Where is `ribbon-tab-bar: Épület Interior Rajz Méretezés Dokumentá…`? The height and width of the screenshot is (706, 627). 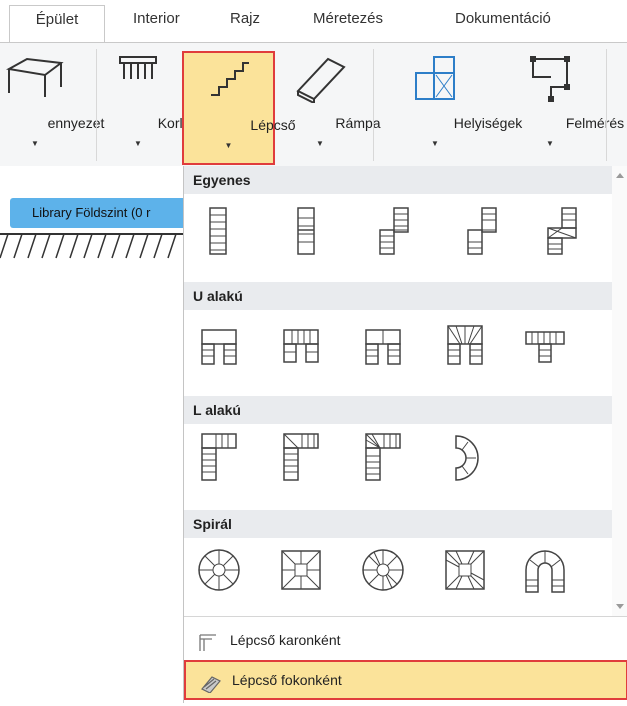
ribbon-tab-bar: Épület Interior Rajz Méretezés Dokumentá… is located at coordinates (313, 21).